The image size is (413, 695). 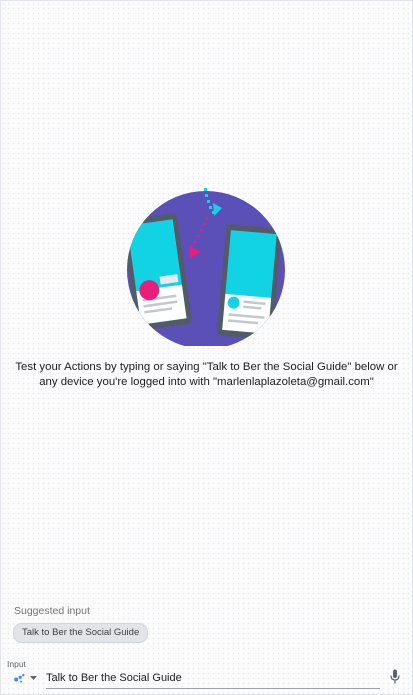 What do you see at coordinates (395, 676) in the screenshot?
I see `microphone-icon` at bounding box center [395, 676].